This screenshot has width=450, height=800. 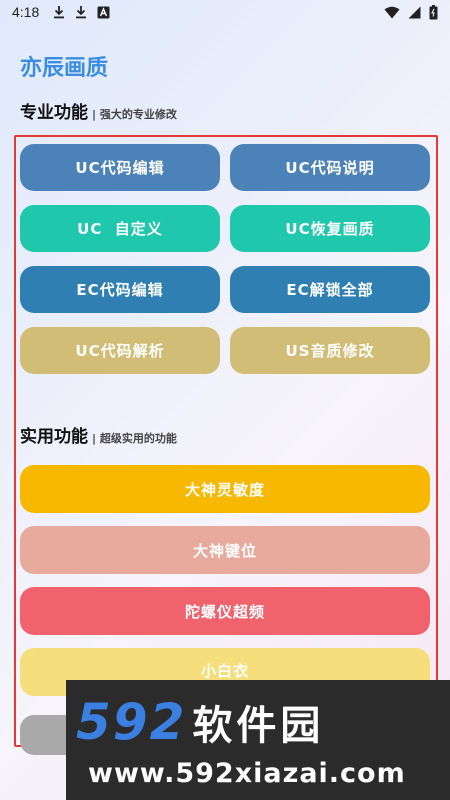 What do you see at coordinates (247, 773) in the screenshot?
I see `watermark-url: www.592xiazai.com` at bounding box center [247, 773].